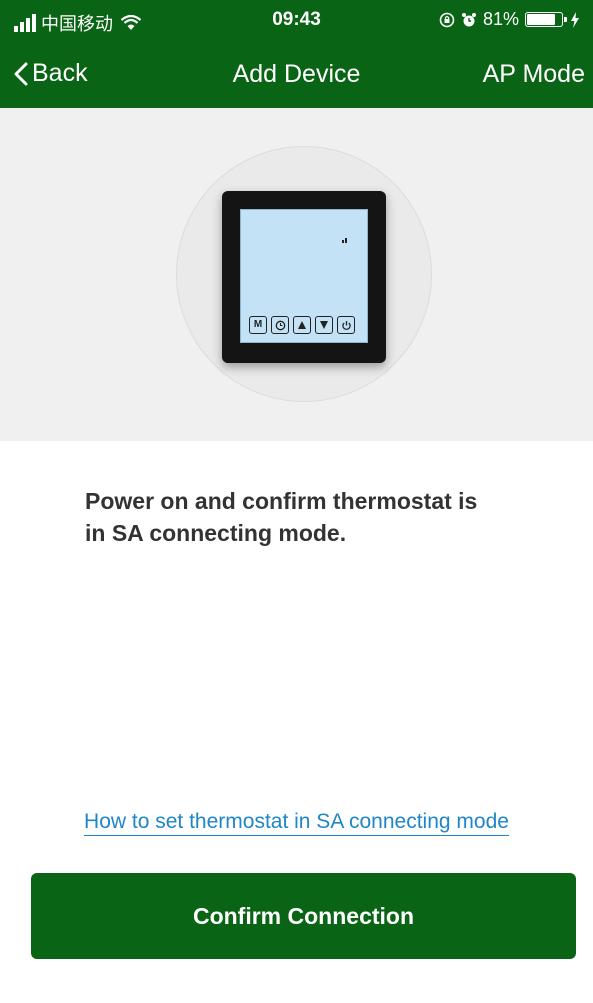 The height and width of the screenshot is (1003, 593). Describe the element at coordinates (296, 74) in the screenshot. I see `nav-bar: Back Add Device AP Mode` at that location.